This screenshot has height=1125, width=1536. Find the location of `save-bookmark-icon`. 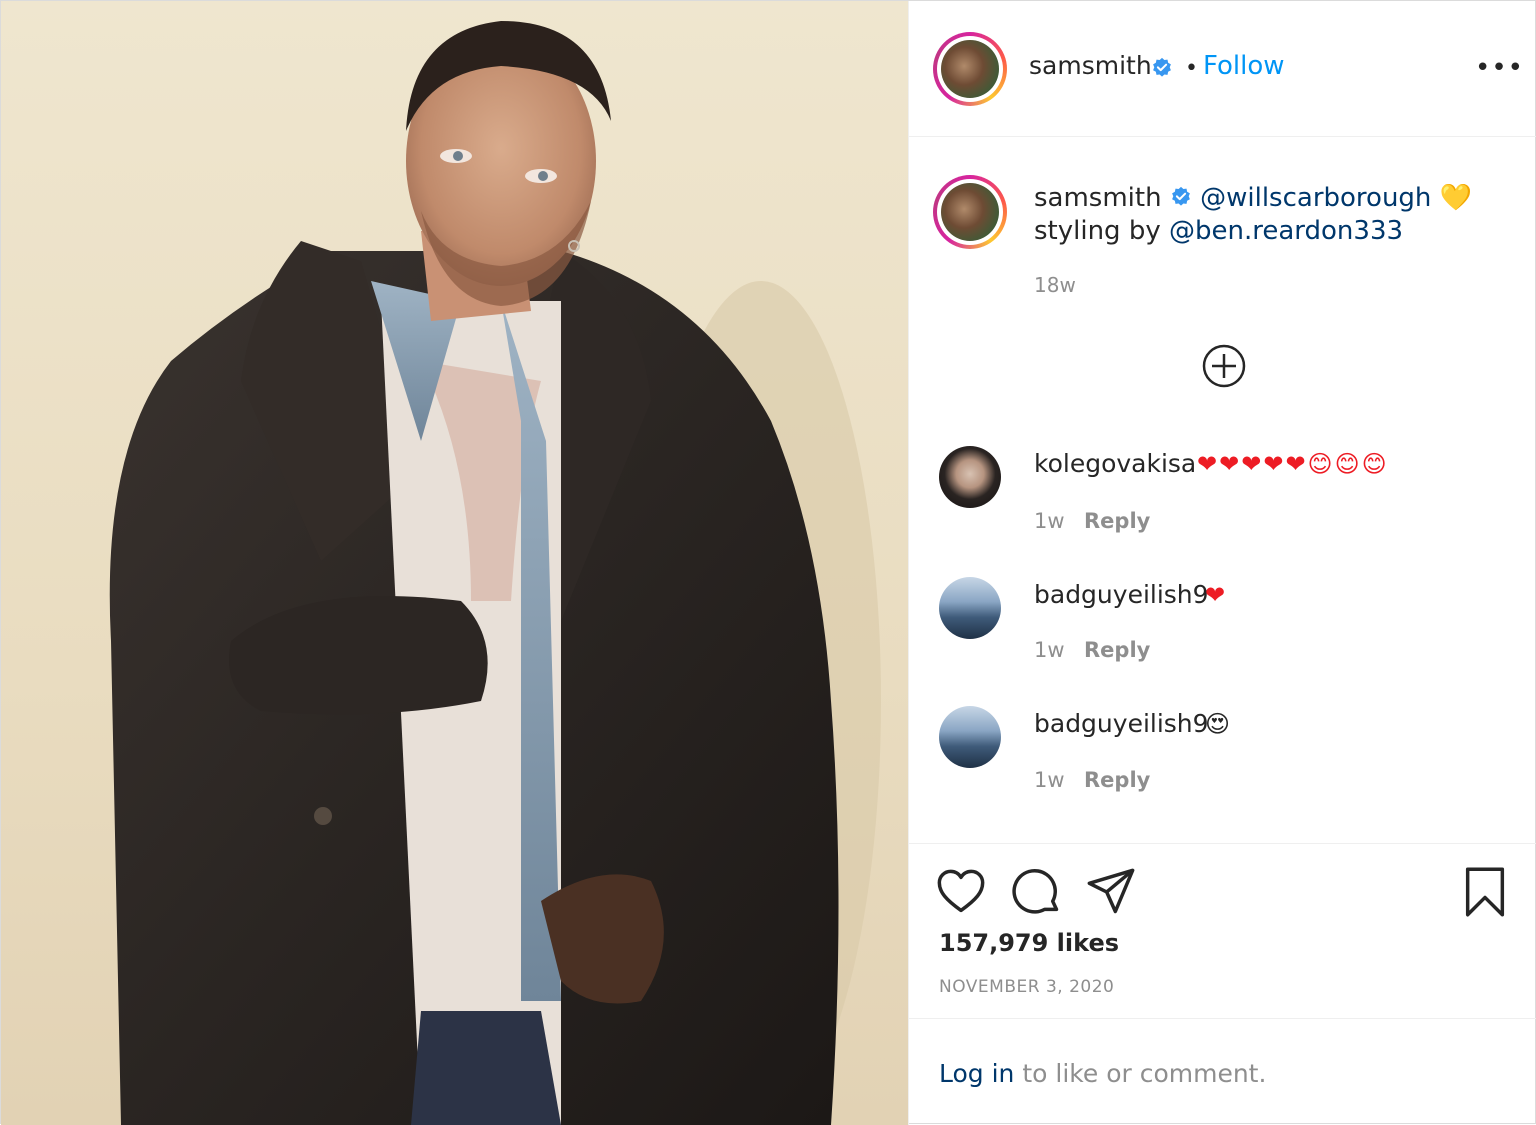

save-bookmark-icon is located at coordinates (1485, 892).